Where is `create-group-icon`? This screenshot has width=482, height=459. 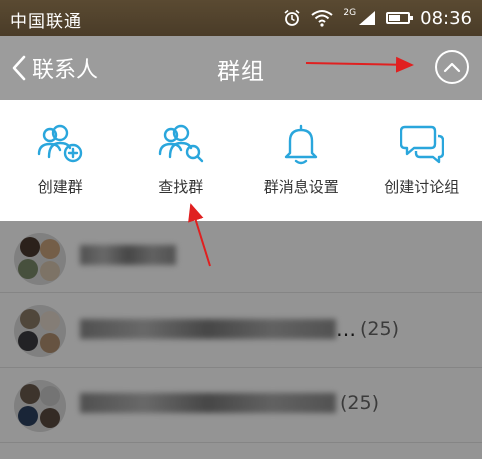 create-group-icon is located at coordinates (60, 143).